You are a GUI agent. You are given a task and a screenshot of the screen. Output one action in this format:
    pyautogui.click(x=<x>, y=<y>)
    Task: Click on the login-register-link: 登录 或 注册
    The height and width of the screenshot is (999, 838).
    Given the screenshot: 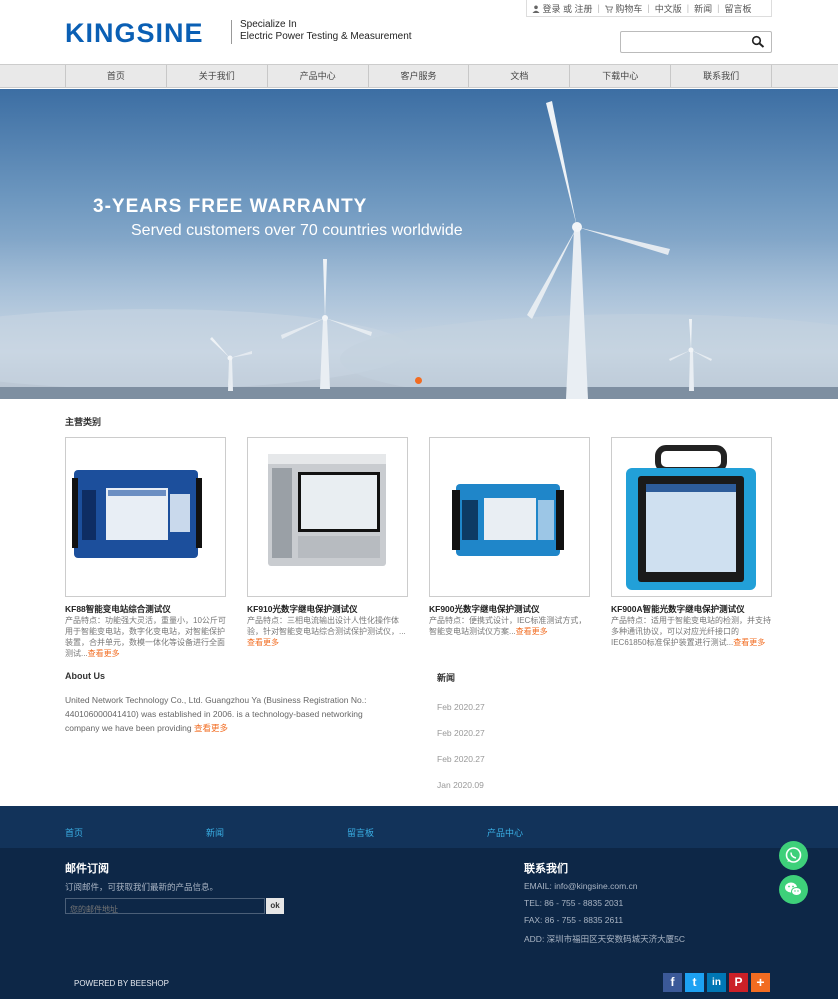 What is the action you would take?
    pyautogui.click(x=562, y=8)
    